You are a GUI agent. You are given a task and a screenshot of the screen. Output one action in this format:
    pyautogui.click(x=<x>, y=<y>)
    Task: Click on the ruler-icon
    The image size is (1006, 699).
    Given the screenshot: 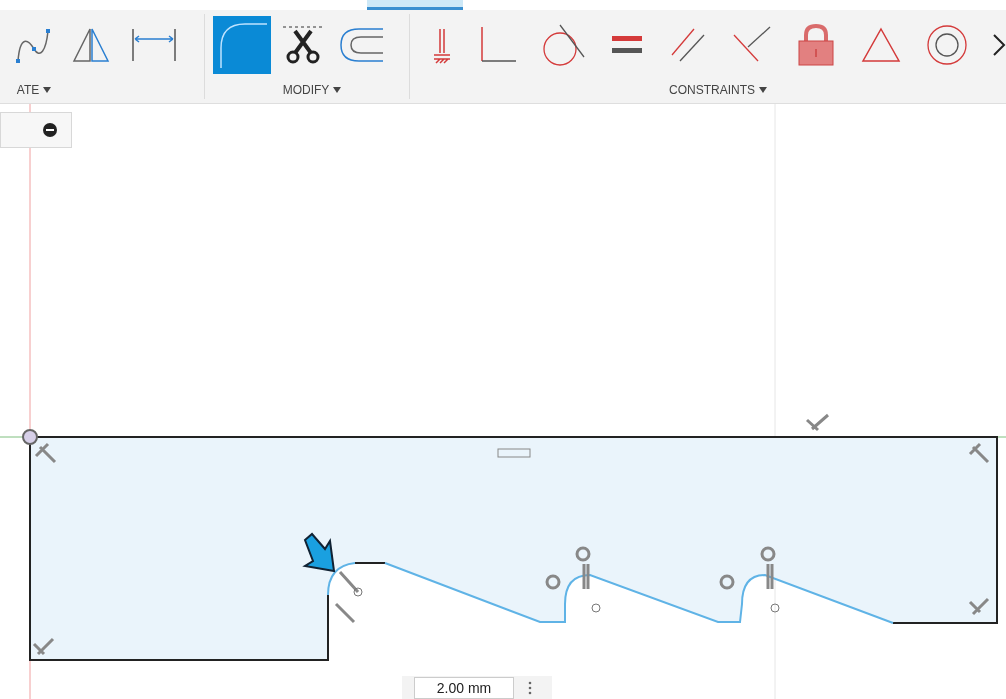 What is the action you would take?
    pyautogui.click(x=514, y=453)
    